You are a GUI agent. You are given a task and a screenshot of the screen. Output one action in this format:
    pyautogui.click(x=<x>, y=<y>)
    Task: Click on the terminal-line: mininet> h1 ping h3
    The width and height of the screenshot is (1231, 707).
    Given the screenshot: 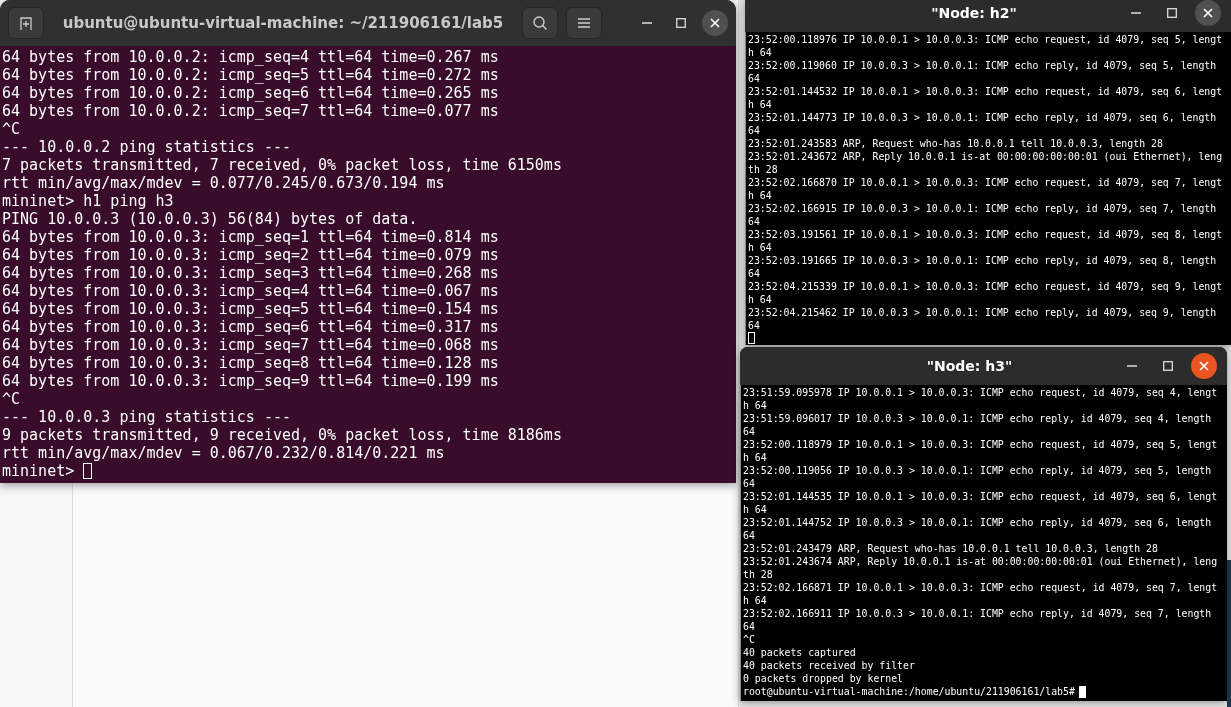 What is the action you would take?
    pyautogui.click(x=88, y=201)
    